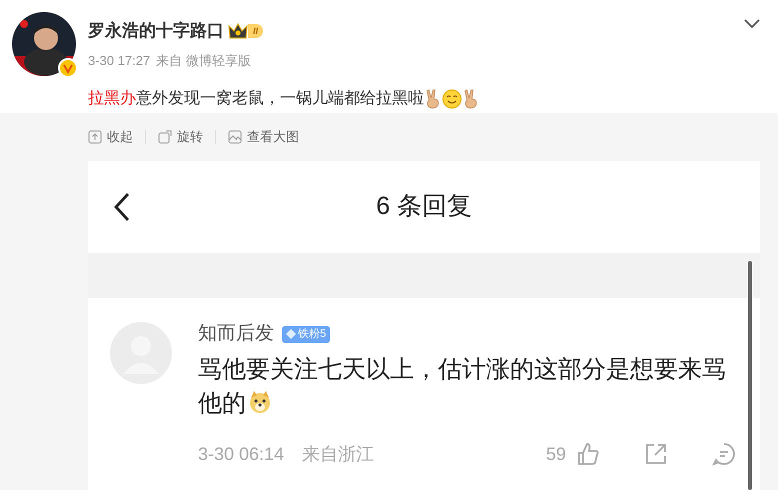 Image resolution: width=778 pixels, height=490 pixels. Describe the element at coordinates (752, 24) in the screenshot. I see `chevron-down-icon` at that location.